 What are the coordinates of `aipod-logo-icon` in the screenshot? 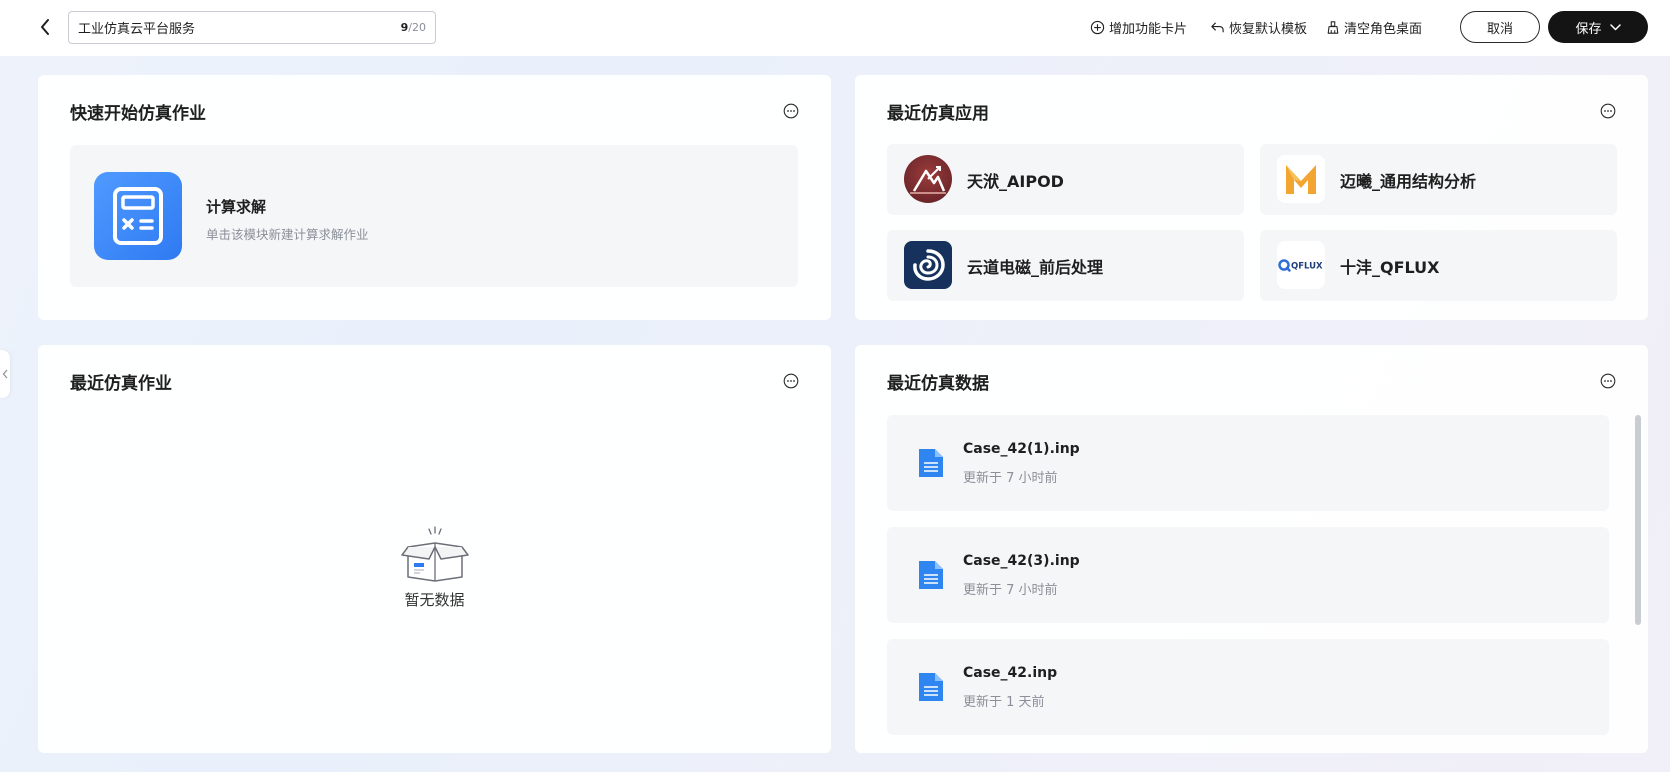 It's located at (928, 179).